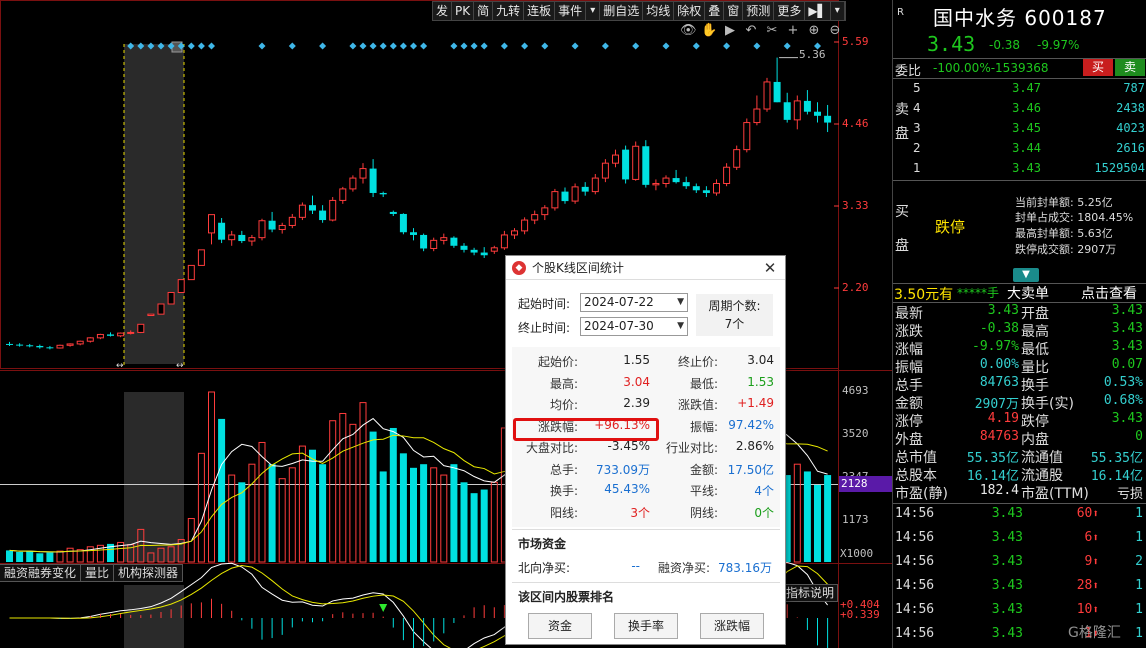 This screenshot has height=648, width=1146. What do you see at coordinates (917, 88) in the screenshot?
I see `ask-level: 5` at bounding box center [917, 88].